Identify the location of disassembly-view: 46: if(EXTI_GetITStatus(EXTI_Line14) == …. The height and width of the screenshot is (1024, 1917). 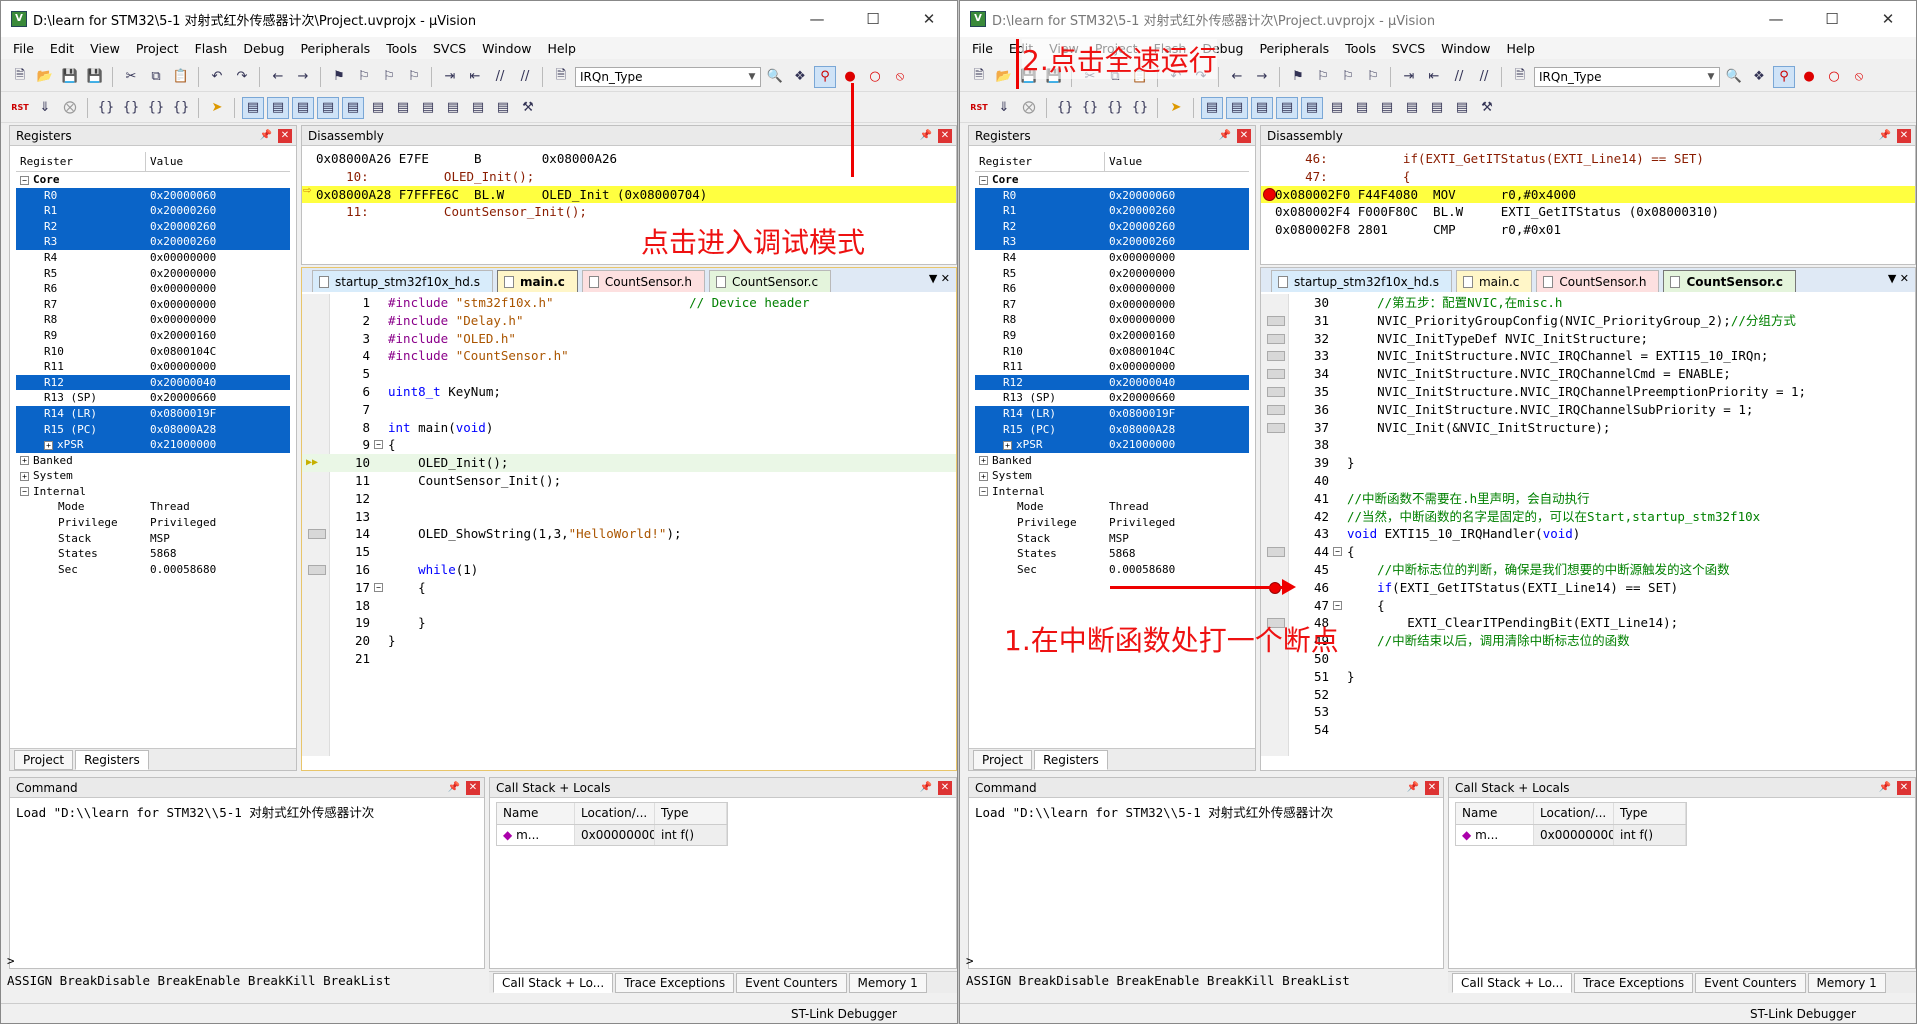
(1588, 205).